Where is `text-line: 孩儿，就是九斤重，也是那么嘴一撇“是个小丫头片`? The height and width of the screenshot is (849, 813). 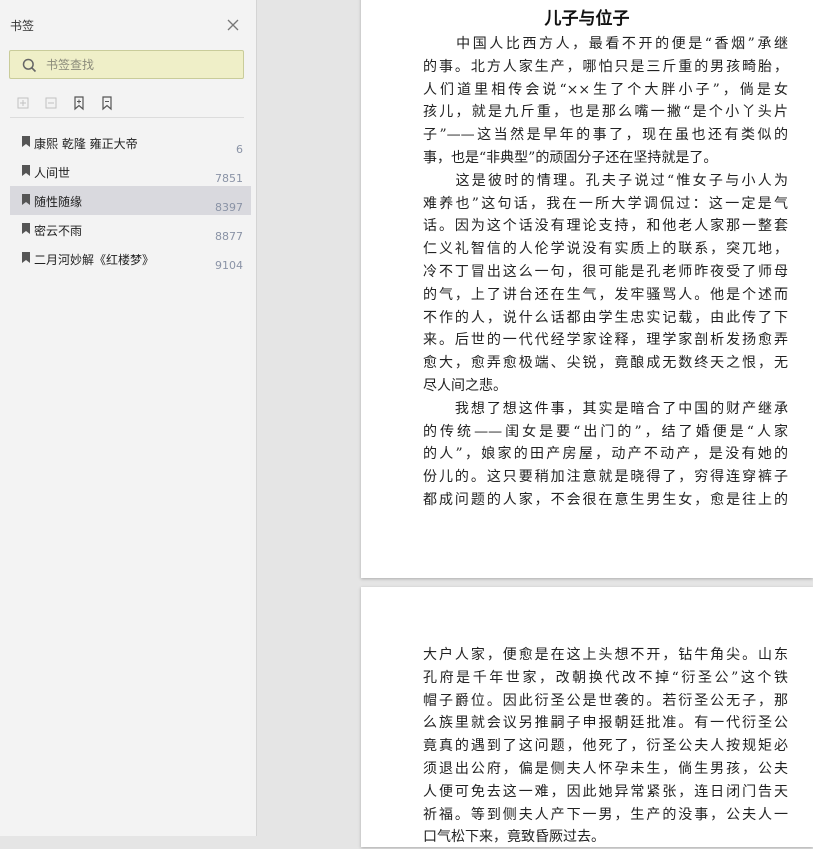
text-line: 孩儿，就是九斤重，也是那么嘴一撇“是个小丫头片 is located at coordinates (605, 112).